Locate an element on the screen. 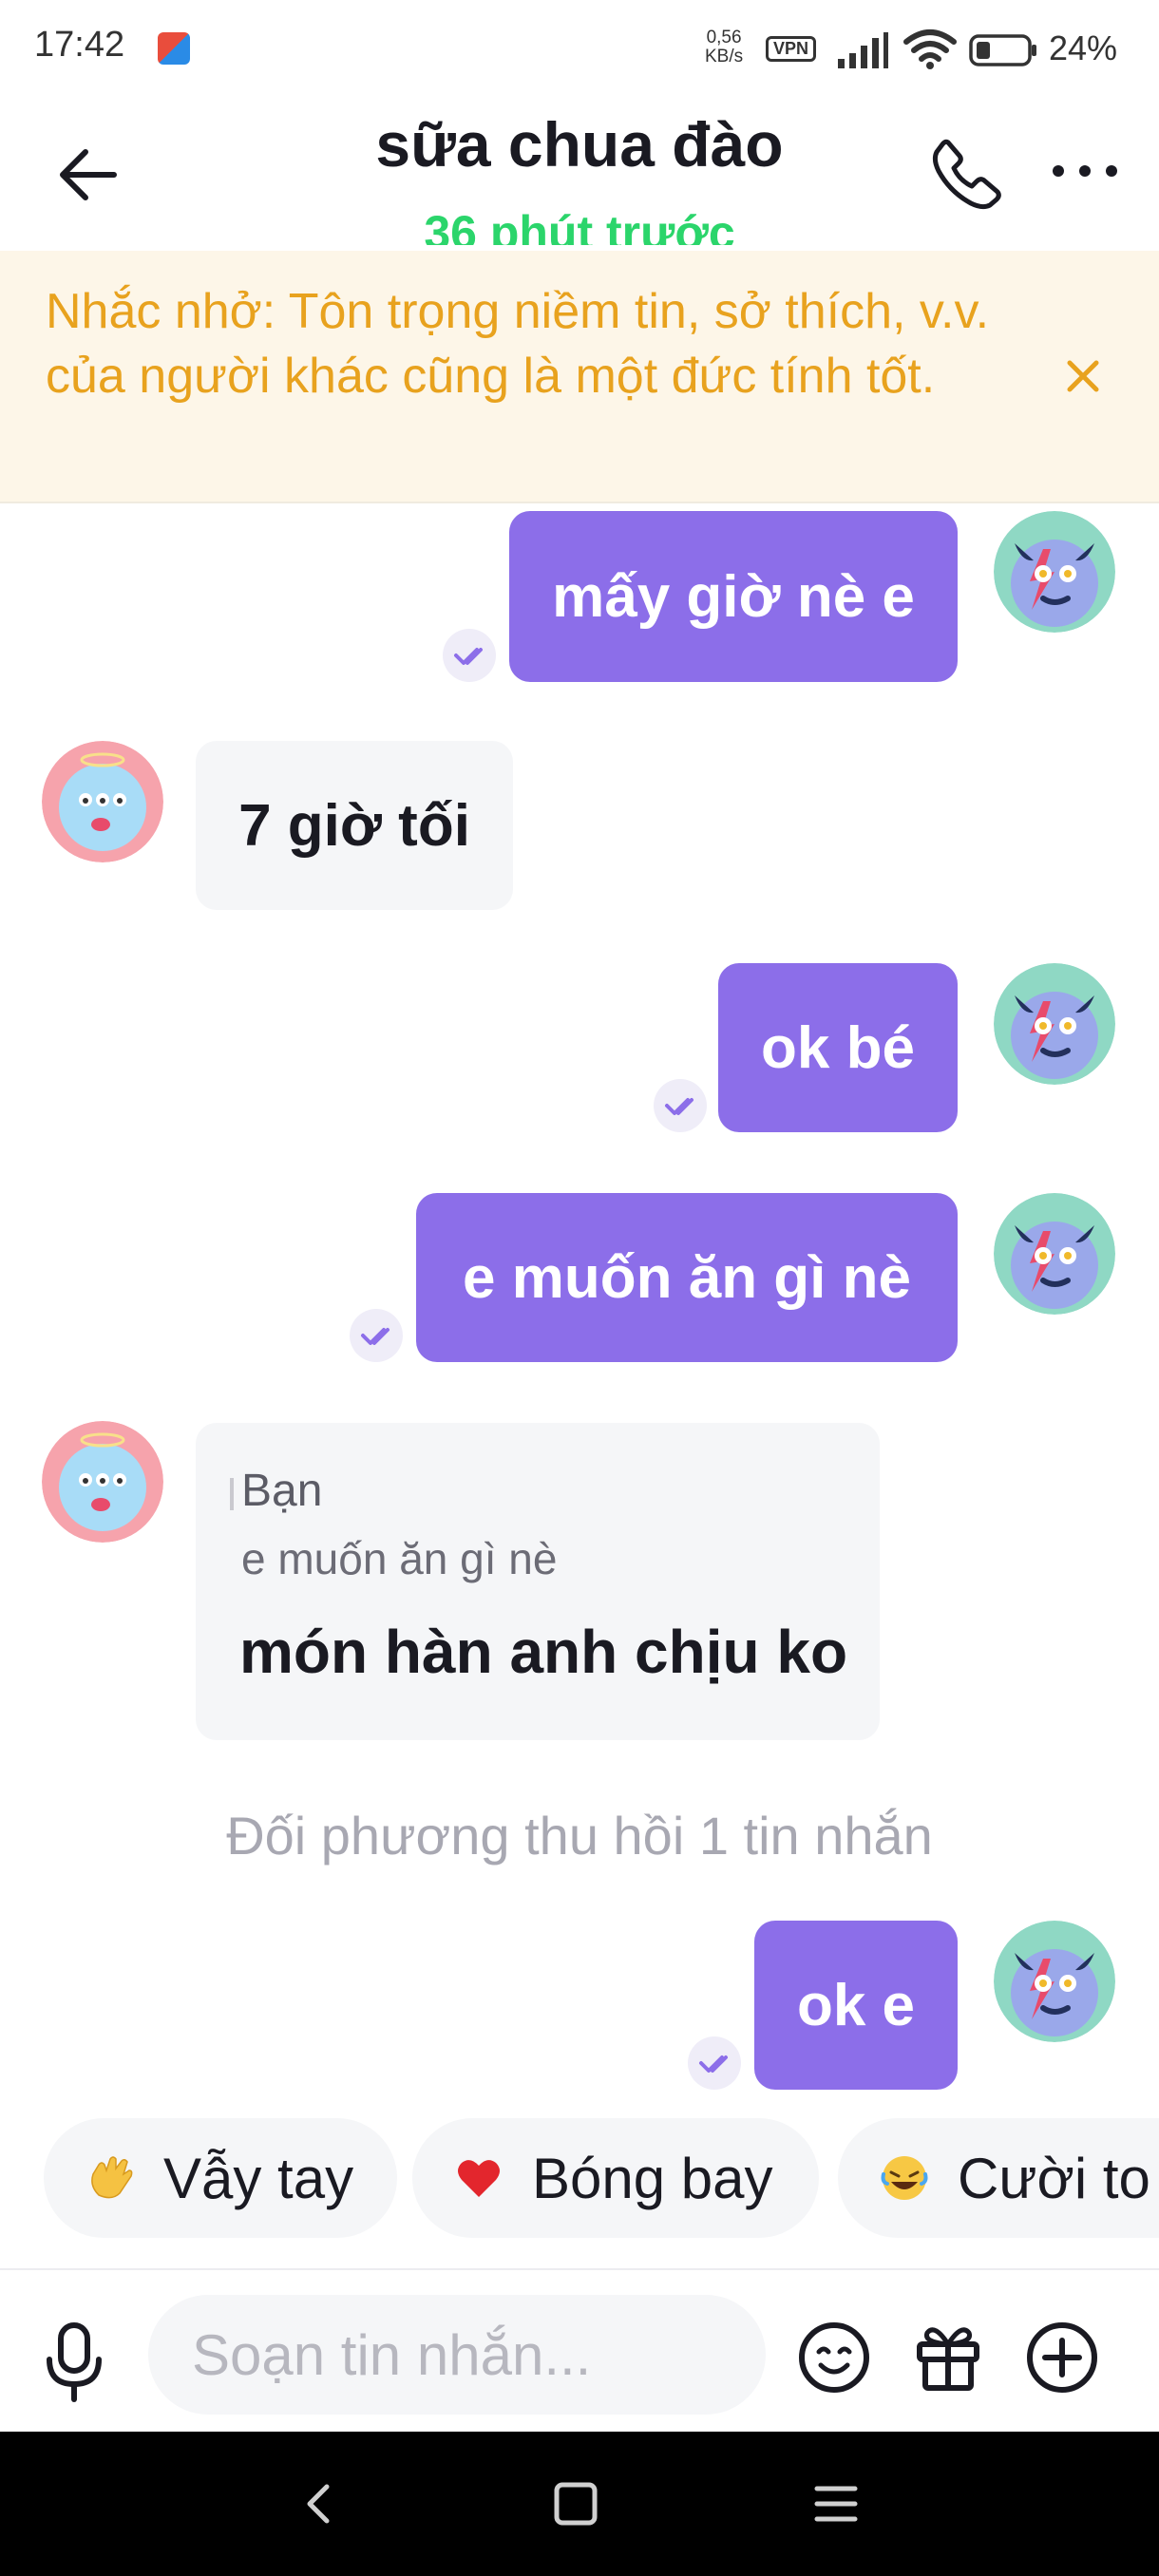 This screenshot has height=2576, width=1159. network-speed: 0,56 KB/s is located at coordinates (724, 47).